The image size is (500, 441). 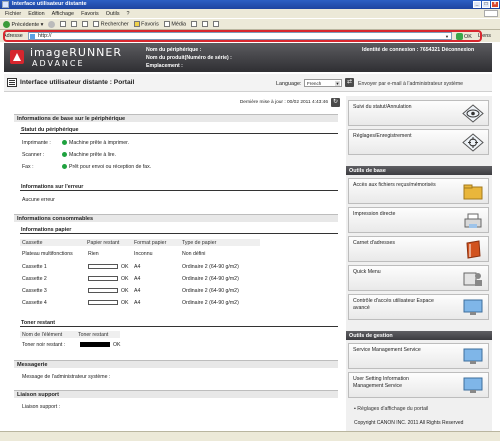 I want to click on address-book-label: Carnet d'adresses, so click(x=374, y=243).